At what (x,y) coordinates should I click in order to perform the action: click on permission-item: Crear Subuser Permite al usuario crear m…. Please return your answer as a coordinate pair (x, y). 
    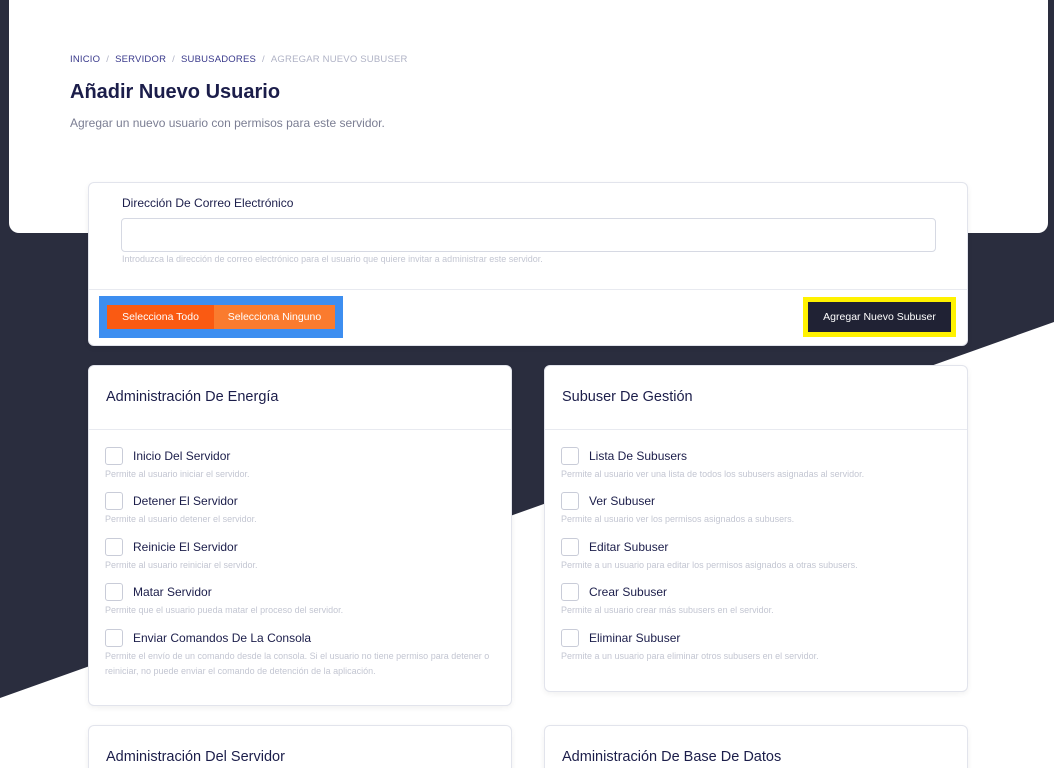
    Looking at the image, I should click on (756, 600).